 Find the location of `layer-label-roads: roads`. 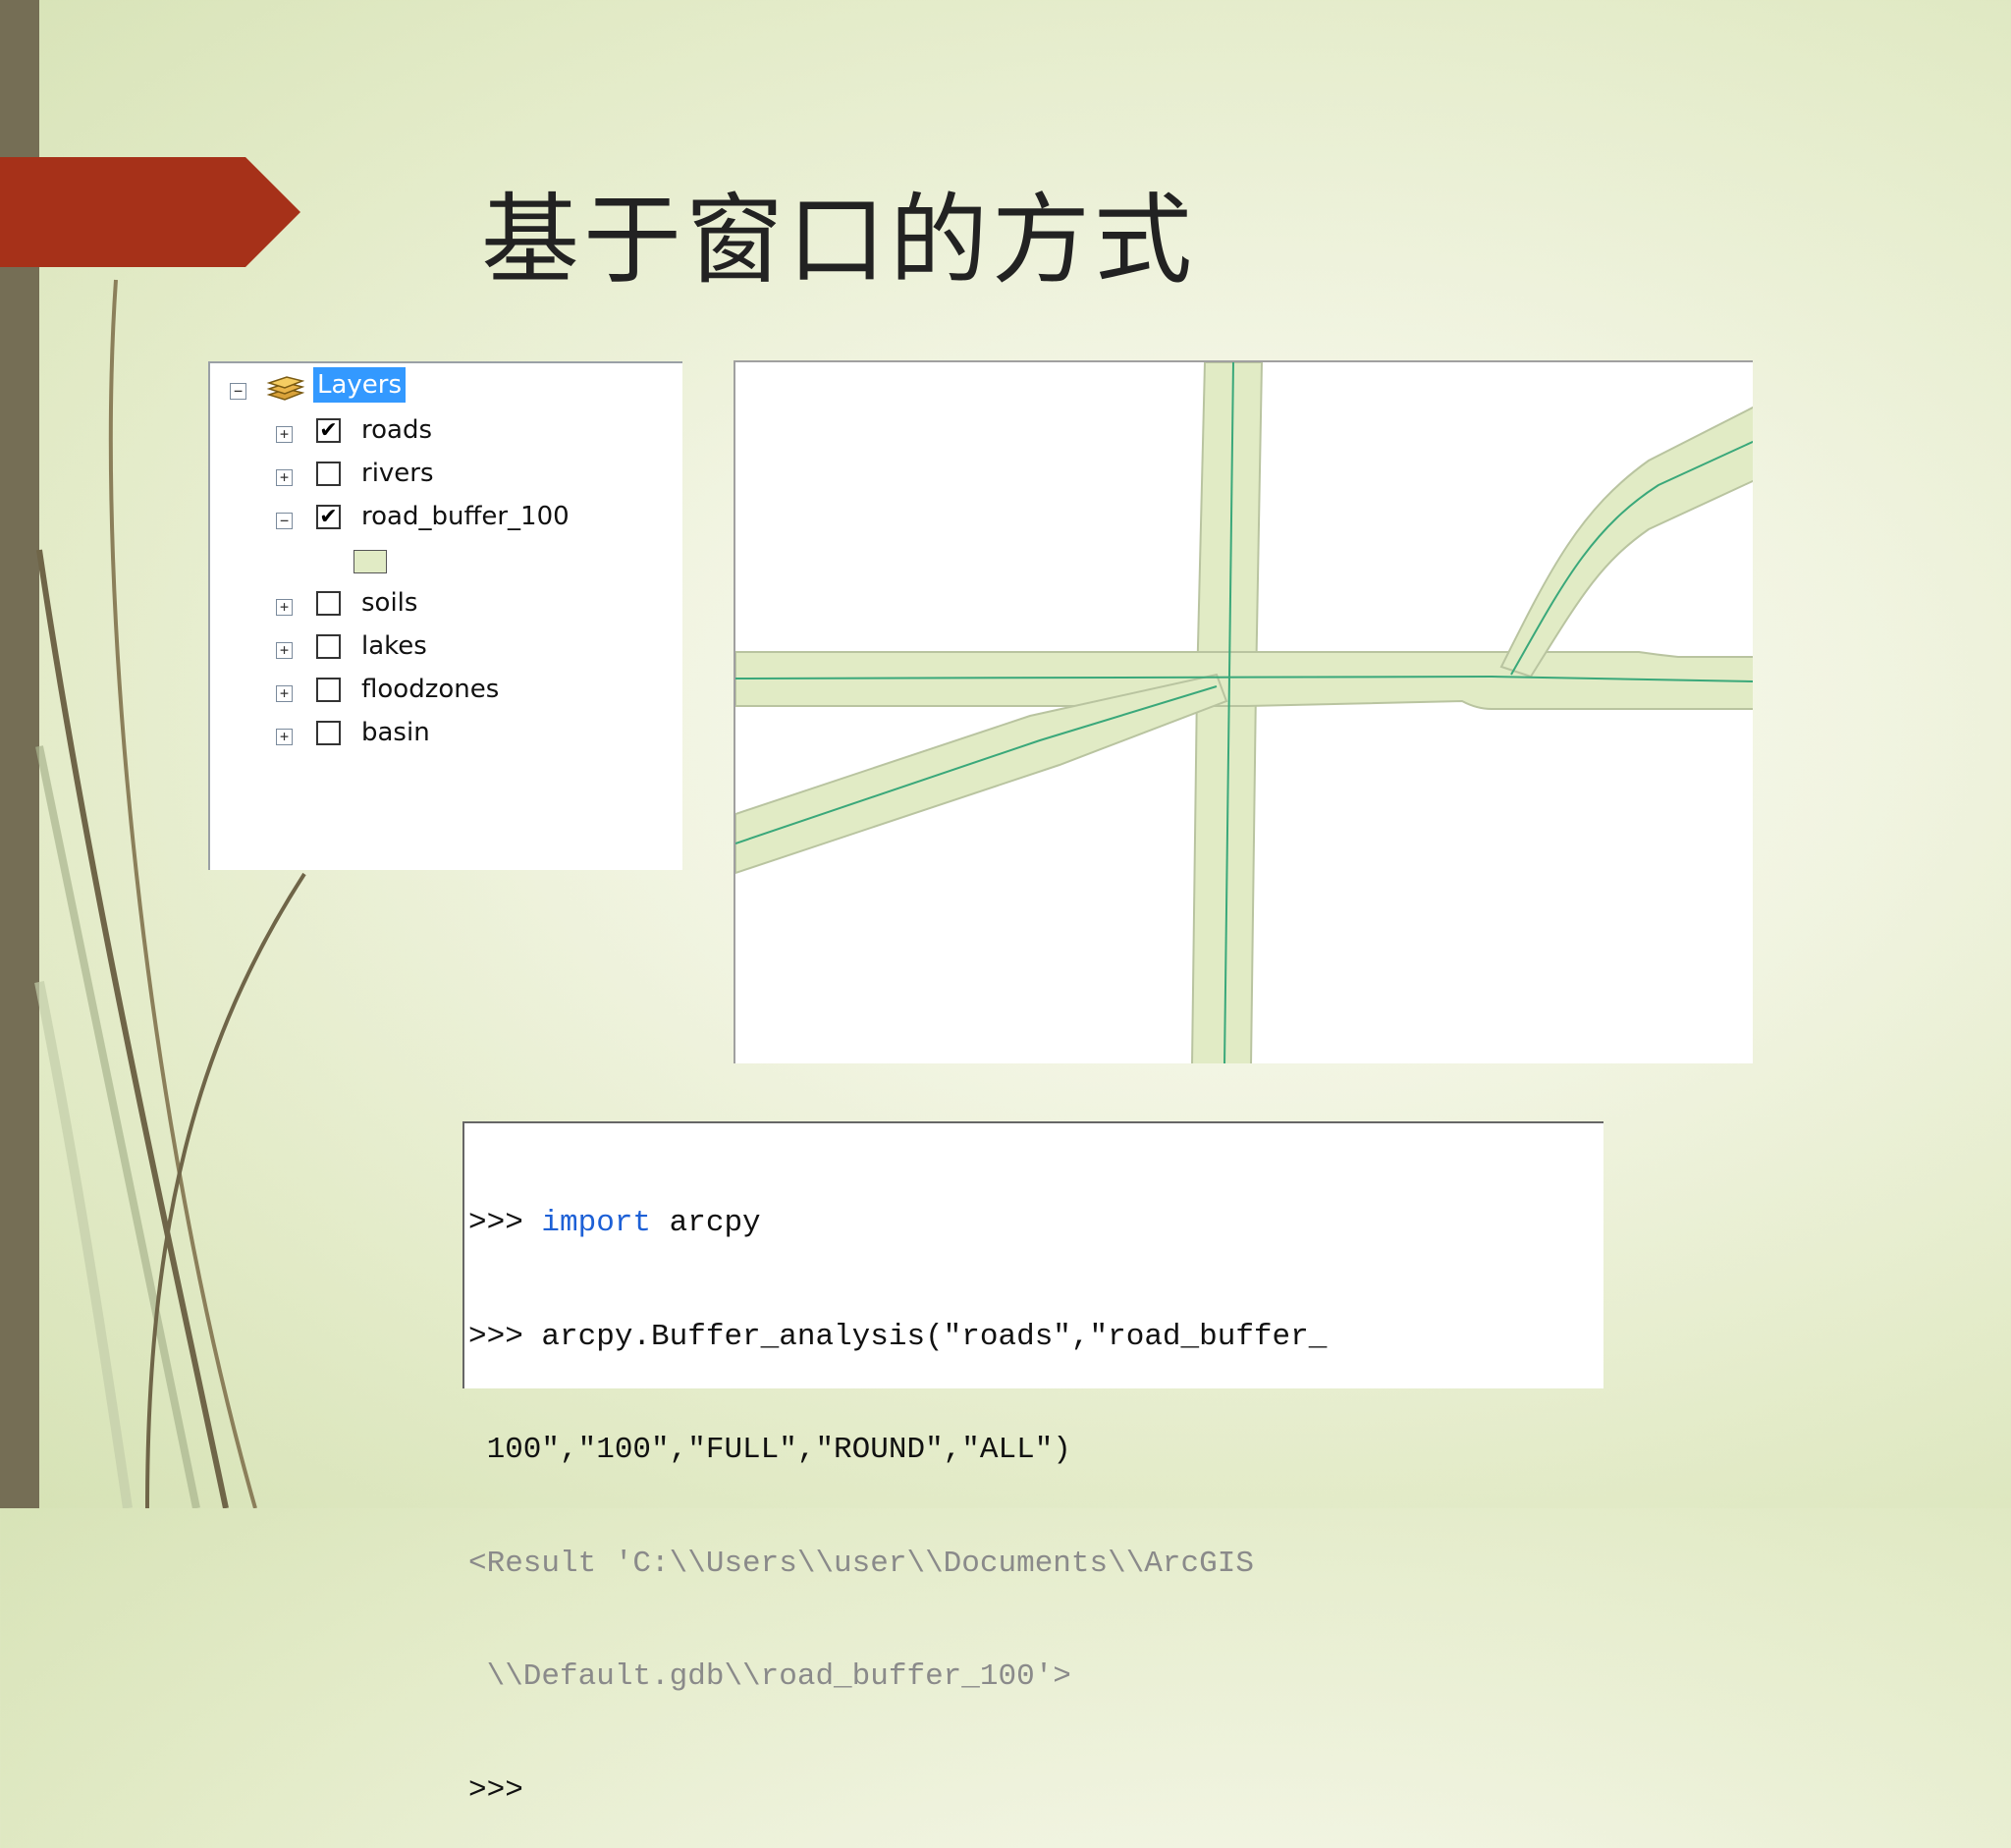

layer-label-roads: roads is located at coordinates (396, 430).